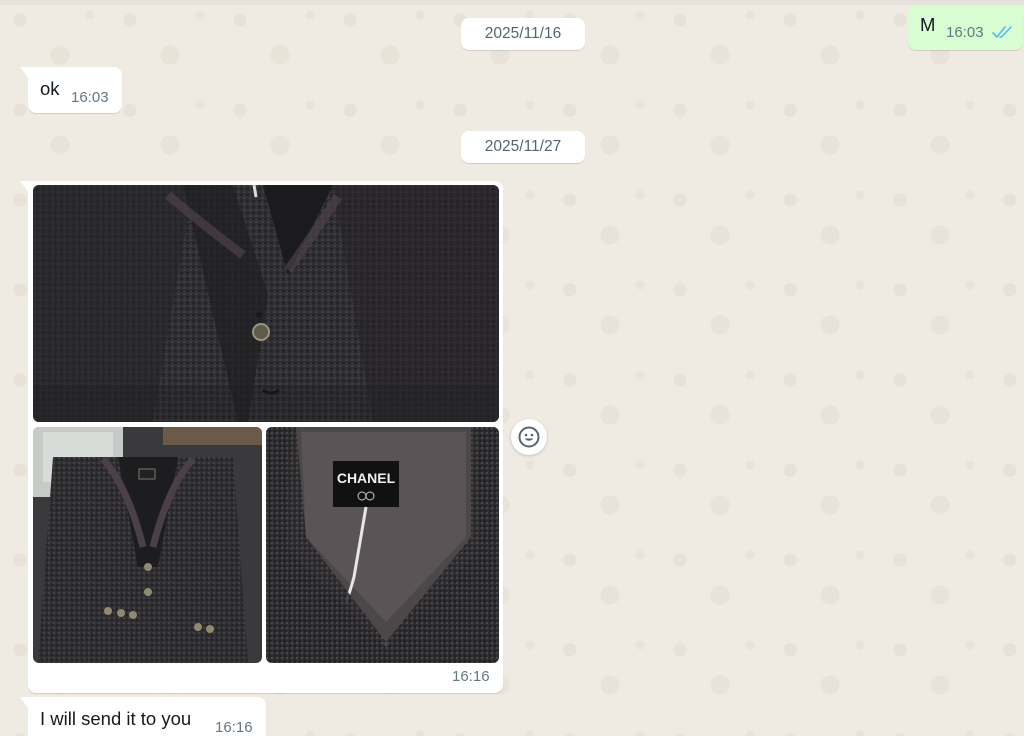  Describe the element at coordinates (1003, 34) in the screenshot. I see `double-check-read-icon` at that location.